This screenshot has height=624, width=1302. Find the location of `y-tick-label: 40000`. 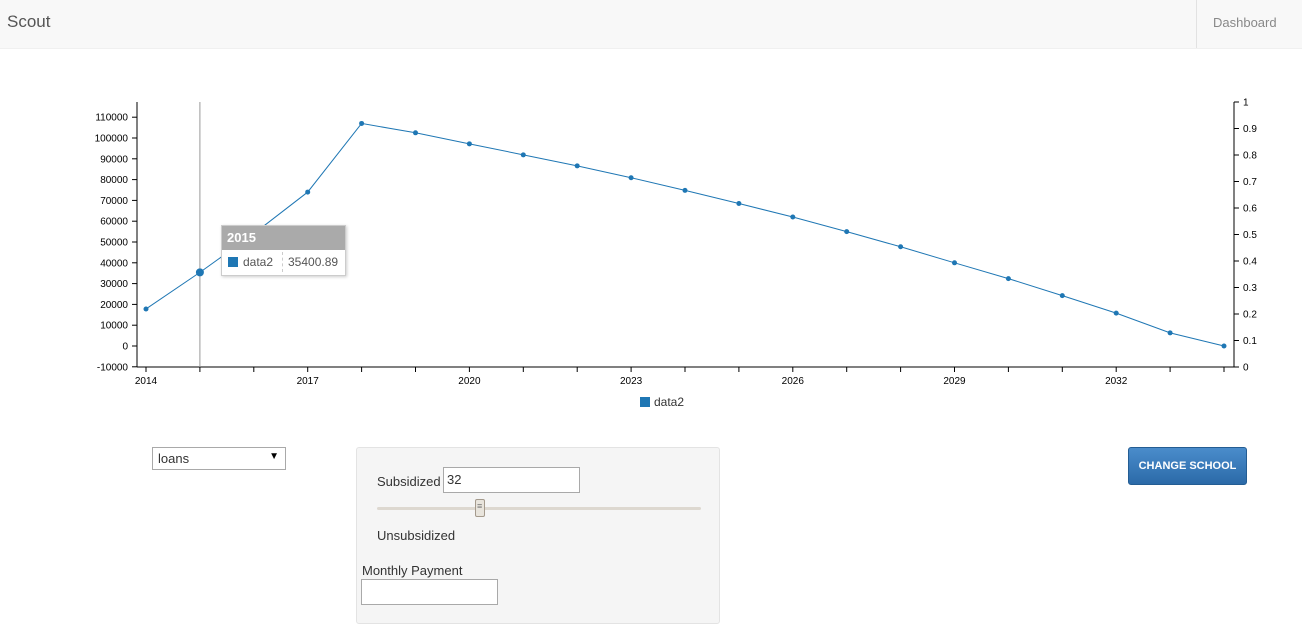

y-tick-label: 40000 is located at coordinates (114, 263).